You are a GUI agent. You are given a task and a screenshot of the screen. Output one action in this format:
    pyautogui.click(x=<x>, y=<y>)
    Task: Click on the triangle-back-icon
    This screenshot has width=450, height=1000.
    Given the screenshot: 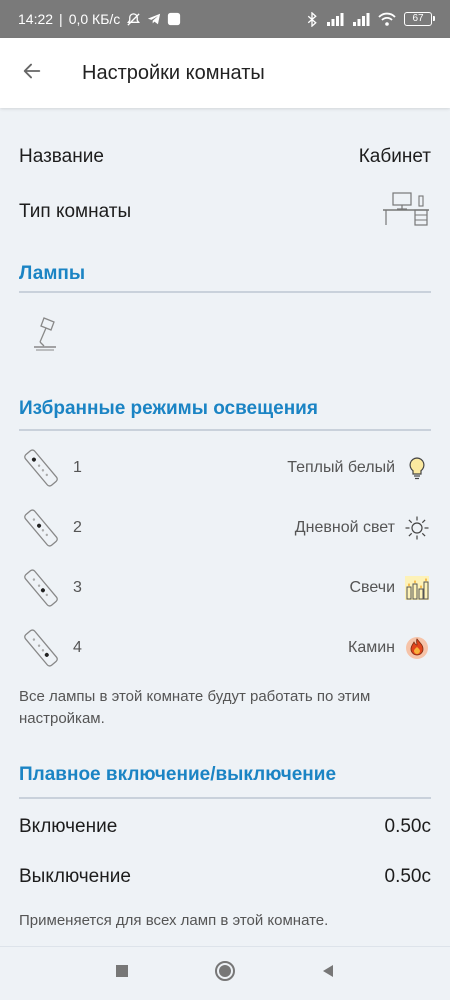 What is the action you would take?
    pyautogui.click(x=328, y=973)
    